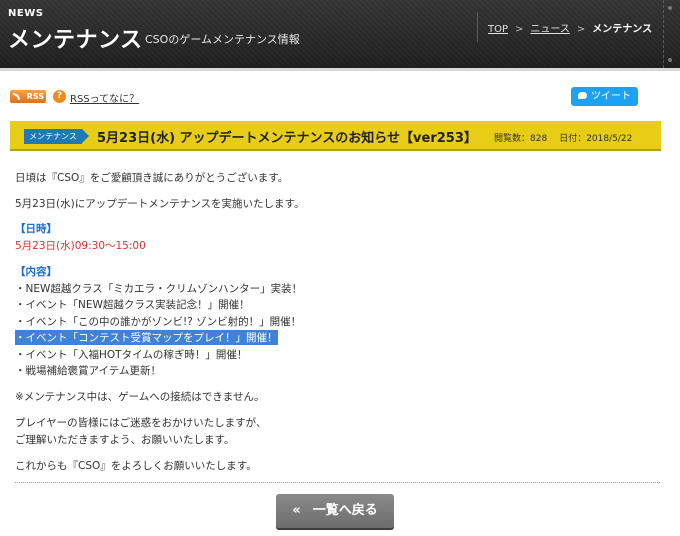  I want to click on category-tag-arrow, so click(85, 136).